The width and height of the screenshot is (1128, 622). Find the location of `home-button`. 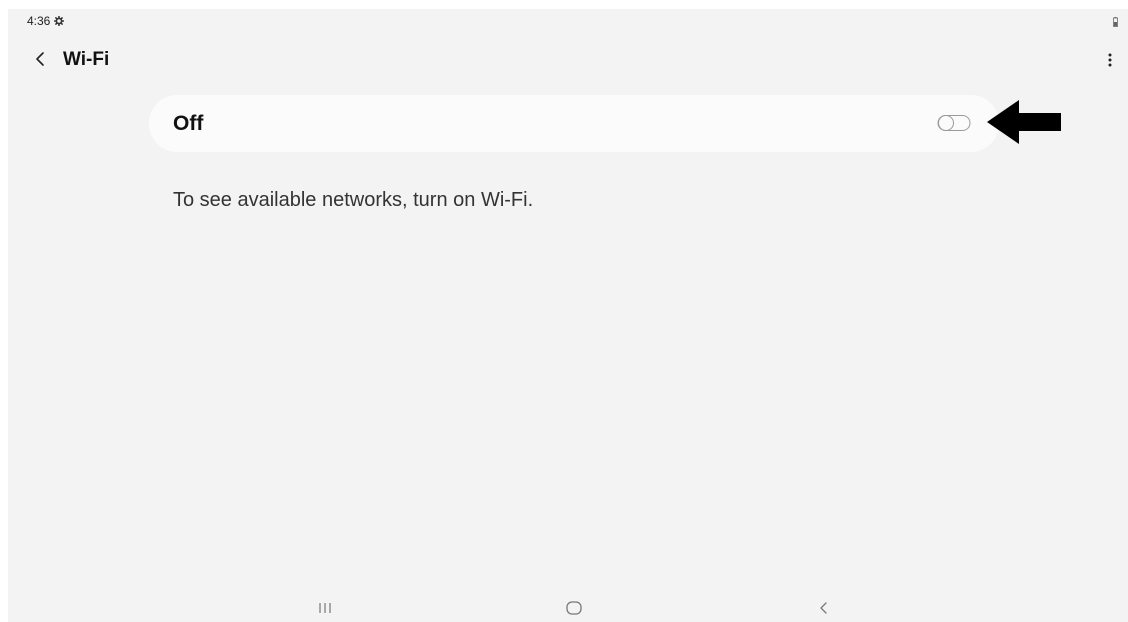

home-button is located at coordinates (574, 608).